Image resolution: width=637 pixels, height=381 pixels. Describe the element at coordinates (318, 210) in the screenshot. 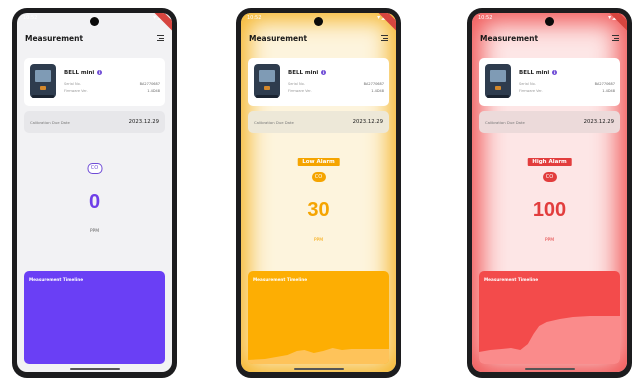

I see `gas-reading: 30` at that location.